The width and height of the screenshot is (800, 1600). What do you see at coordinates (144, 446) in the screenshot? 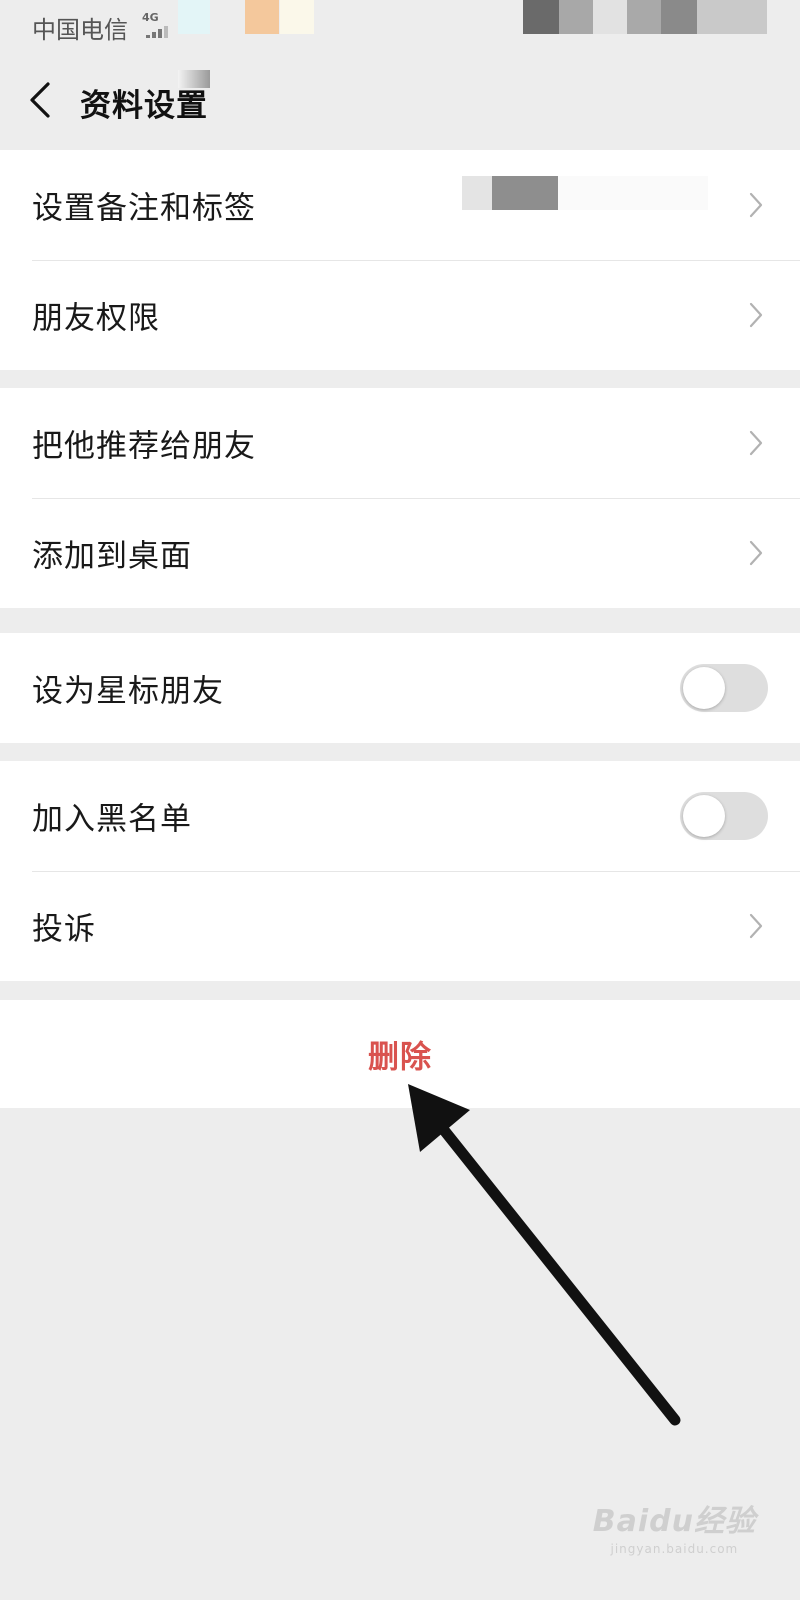
I see `cell-label: 把他推荐给朋友` at bounding box center [144, 446].